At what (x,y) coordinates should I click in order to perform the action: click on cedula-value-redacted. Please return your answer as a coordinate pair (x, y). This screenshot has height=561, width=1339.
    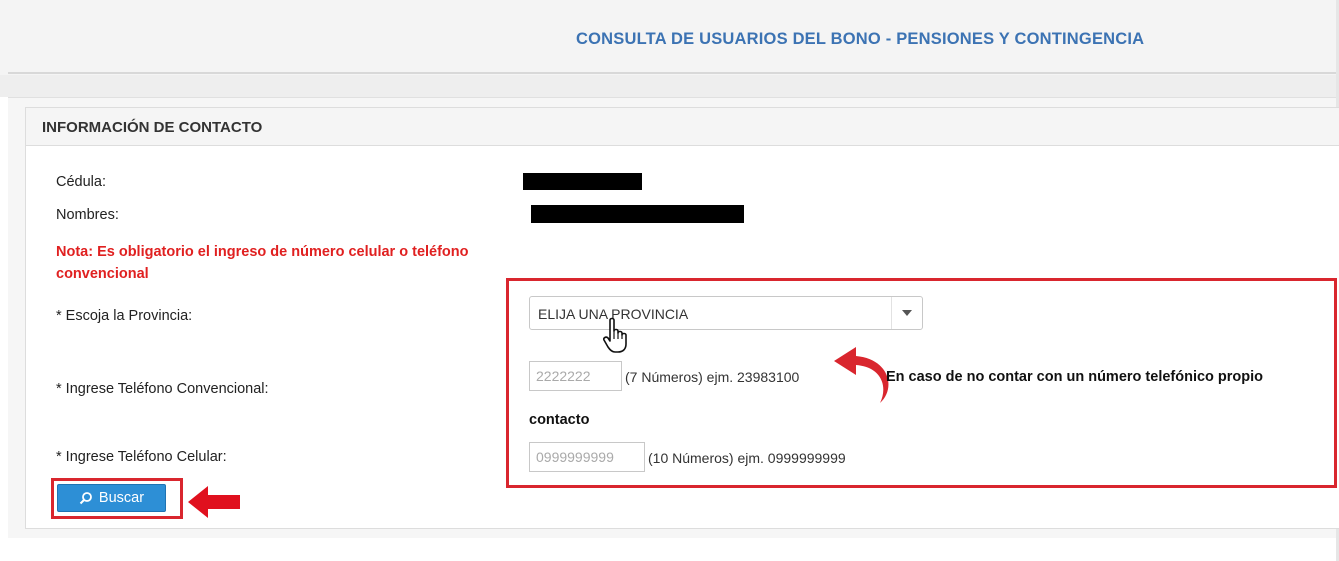
    Looking at the image, I should click on (582, 181).